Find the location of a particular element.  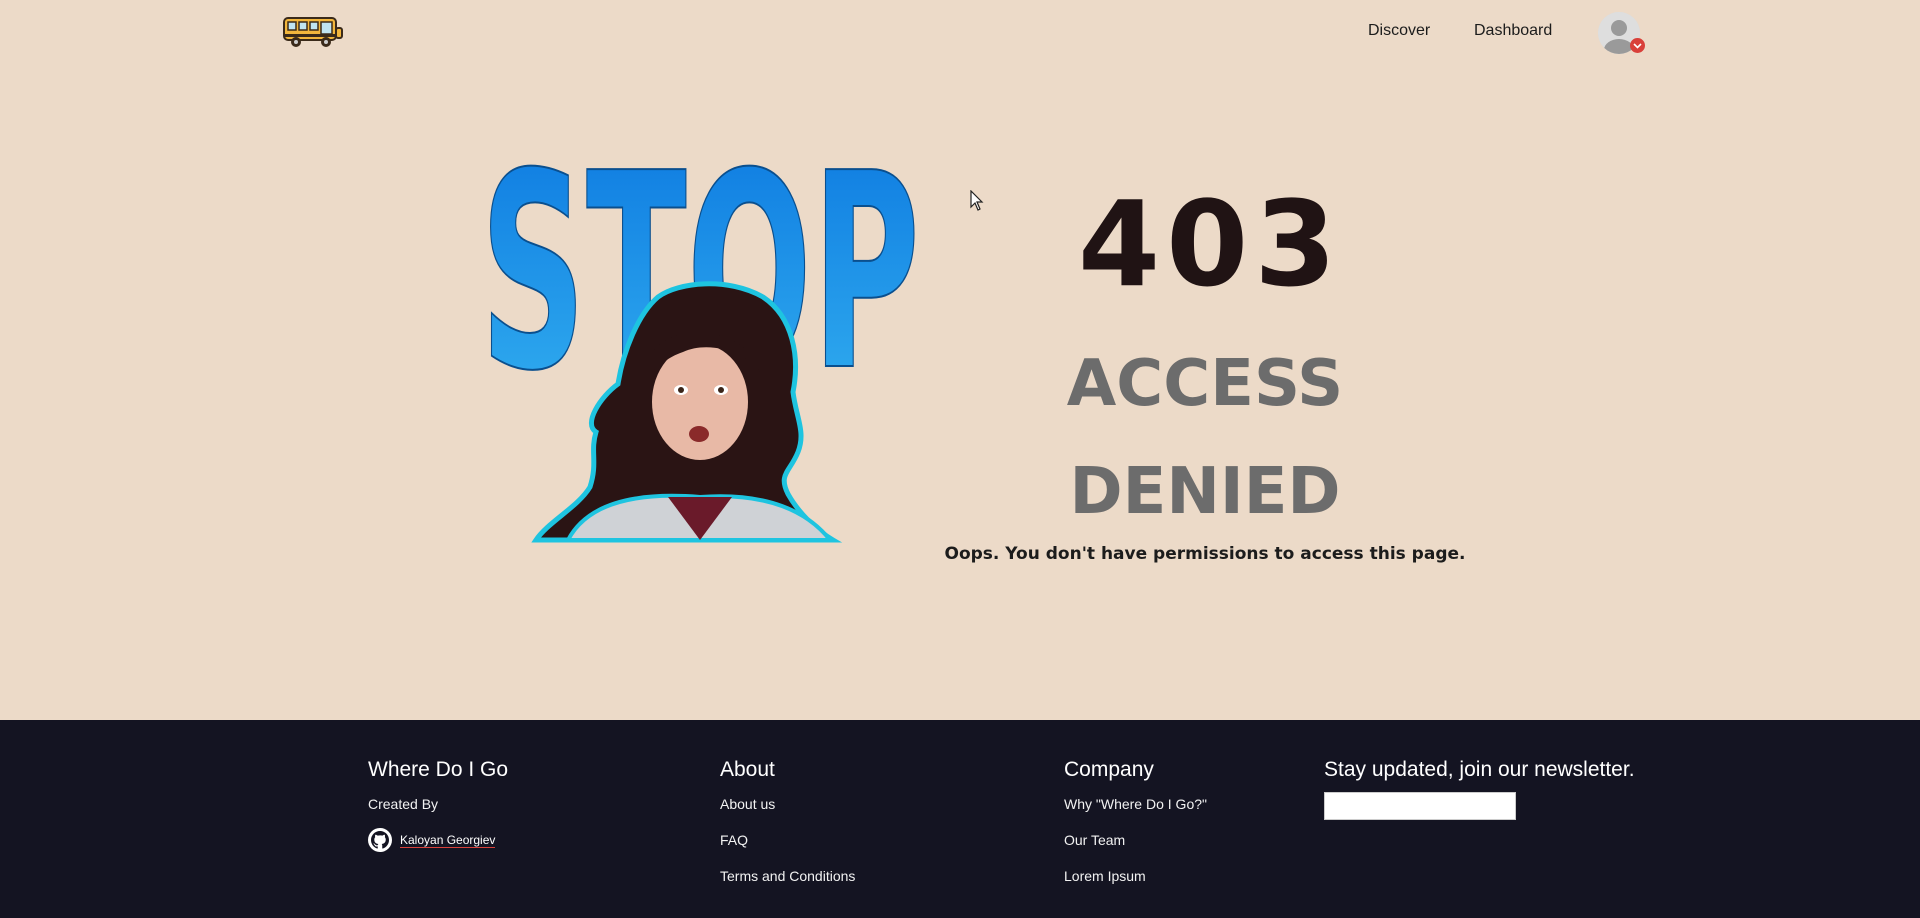

newsletter-title: Stay updated, join our newsletter. is located at coordinates (1479, 769).